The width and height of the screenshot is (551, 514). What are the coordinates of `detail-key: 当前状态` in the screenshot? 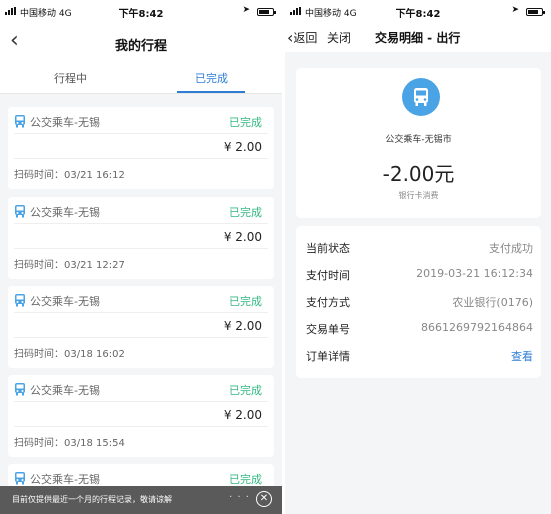 It's located at (328, 248).